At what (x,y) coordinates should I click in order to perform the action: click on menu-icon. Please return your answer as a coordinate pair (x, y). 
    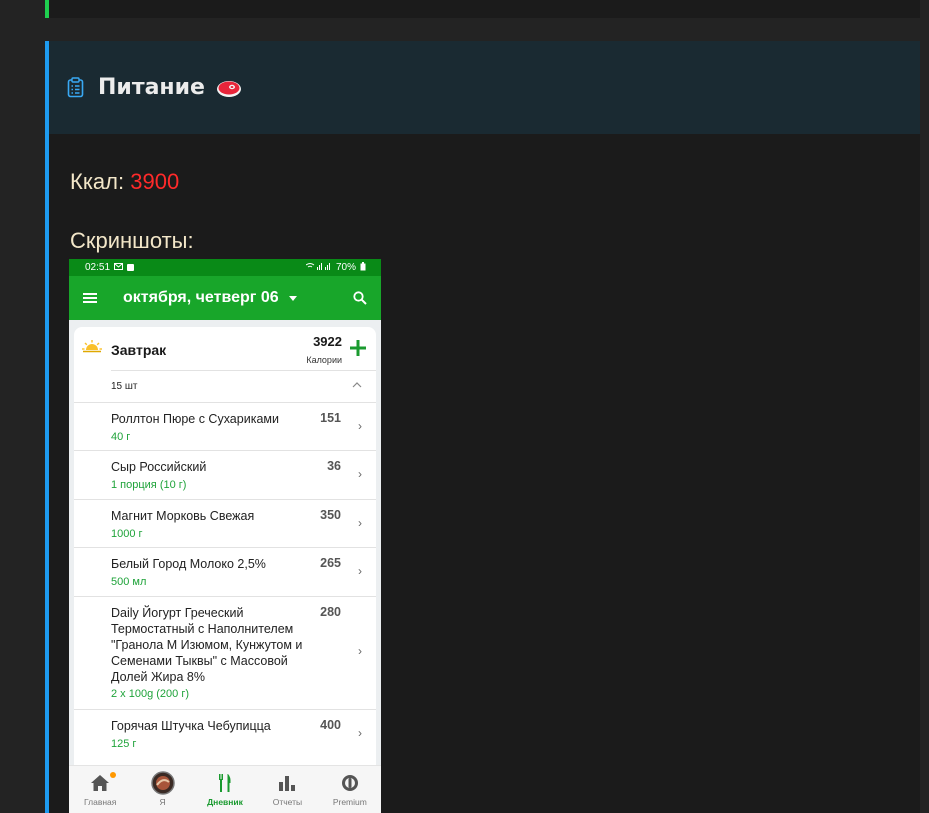
    Looking at the image, I should click on (90, 298).